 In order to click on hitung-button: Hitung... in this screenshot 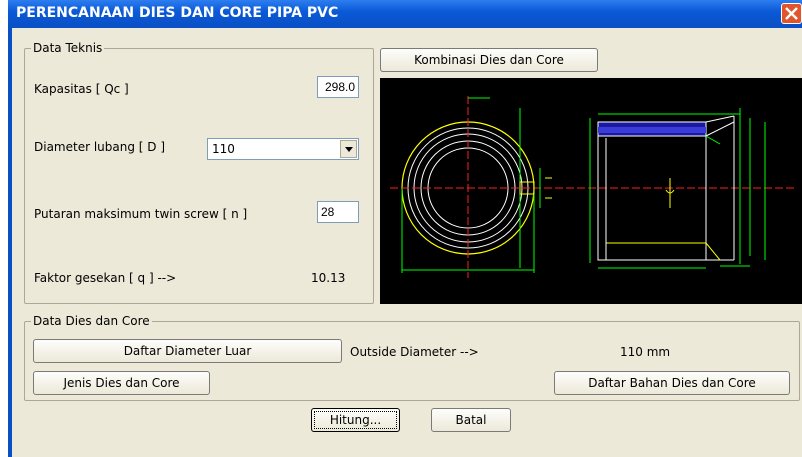, I will do `click(355, 420)`.